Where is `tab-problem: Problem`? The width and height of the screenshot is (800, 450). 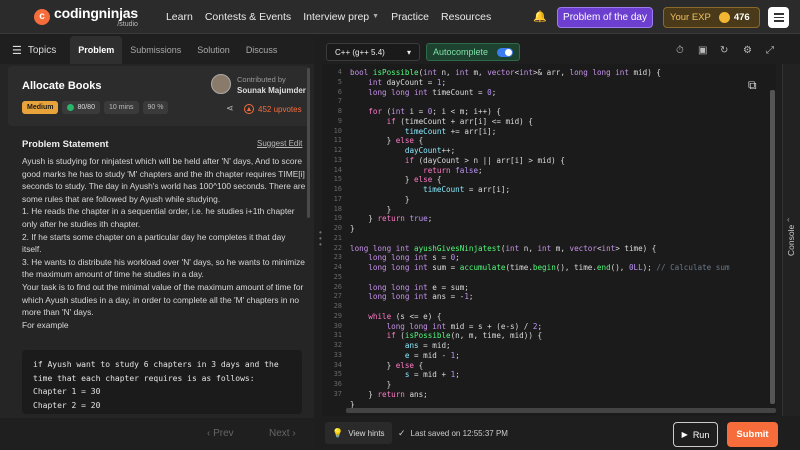
tab-problem: Problem is located at coordinates (96, 50).